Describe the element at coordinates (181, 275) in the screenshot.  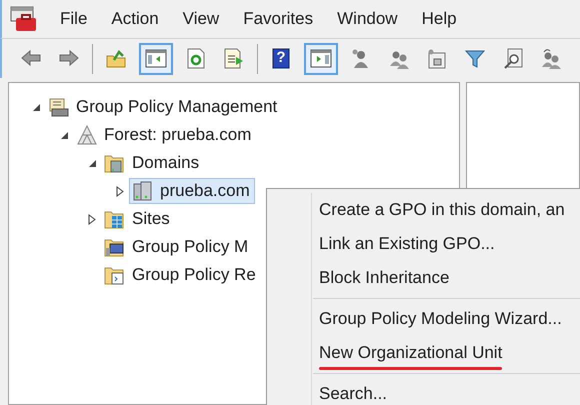
I see `tree-item: Group Policy Re` at that location.